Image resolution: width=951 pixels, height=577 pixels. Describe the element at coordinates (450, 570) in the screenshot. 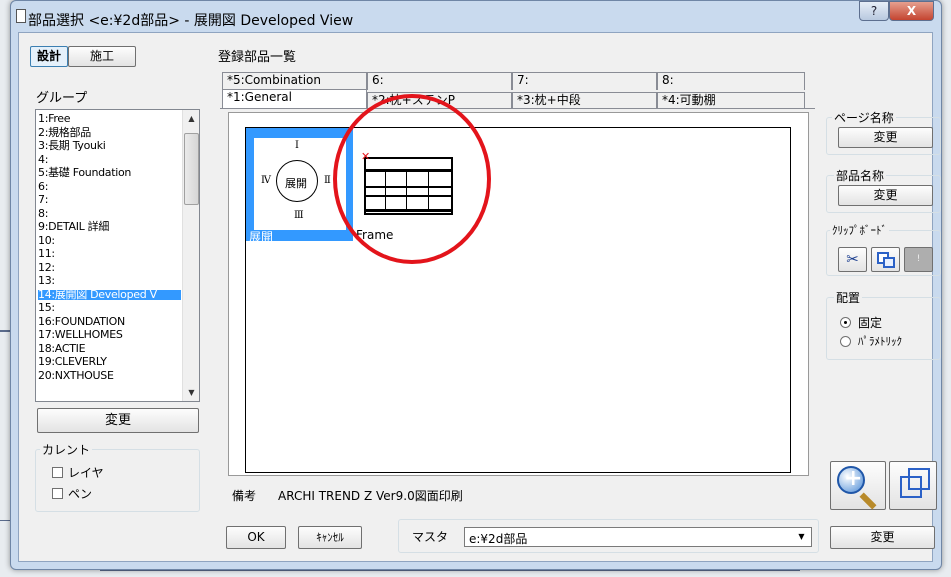

I see `background-line` at that location.